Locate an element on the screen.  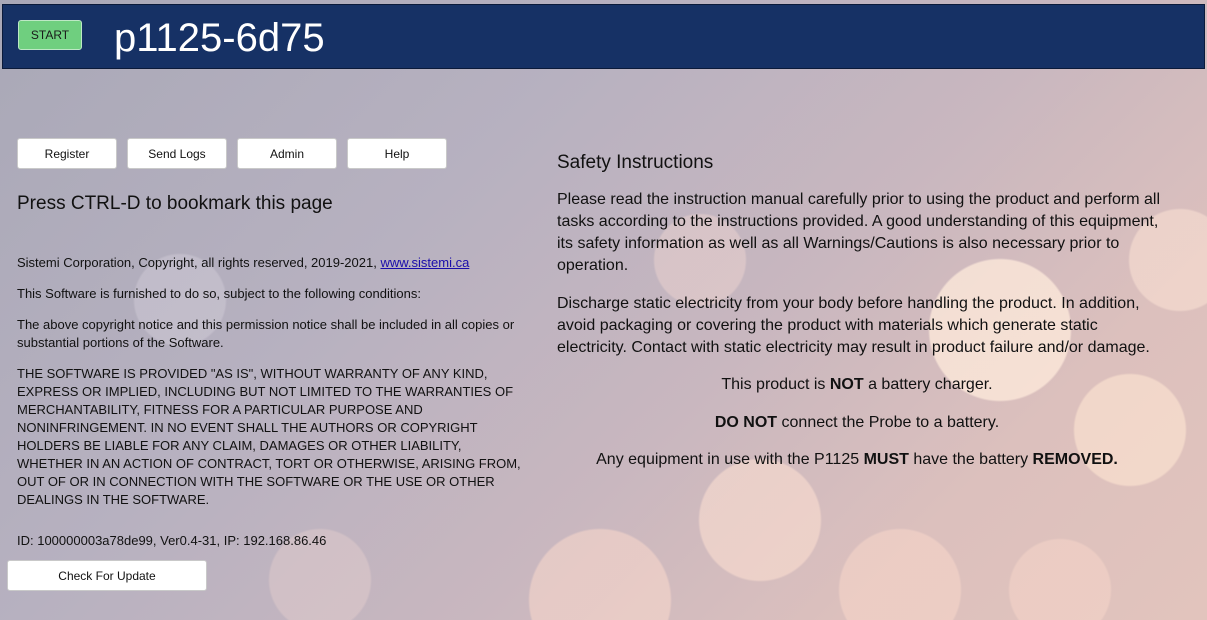
not-emphasis: NOT is located at coordinates (846, 384).